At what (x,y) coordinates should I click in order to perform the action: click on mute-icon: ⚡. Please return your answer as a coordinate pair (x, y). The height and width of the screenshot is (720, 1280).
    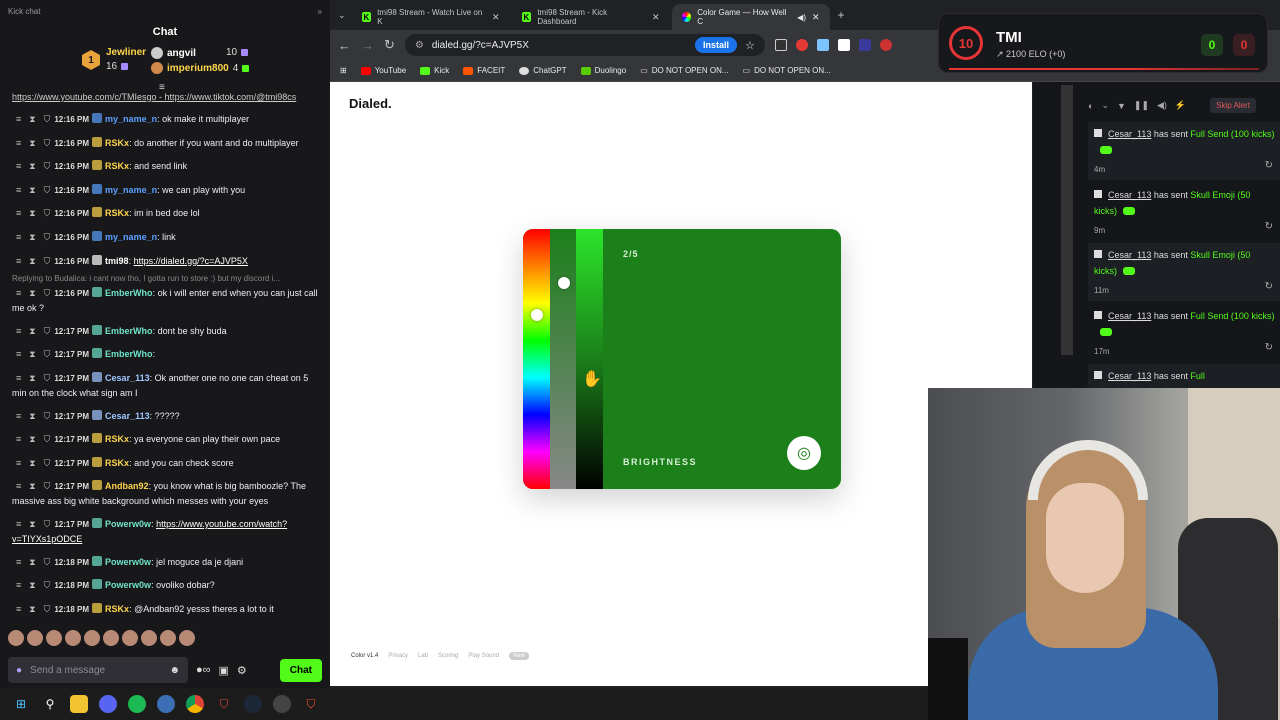
    Looking at the image, I should click on (1180, 105).